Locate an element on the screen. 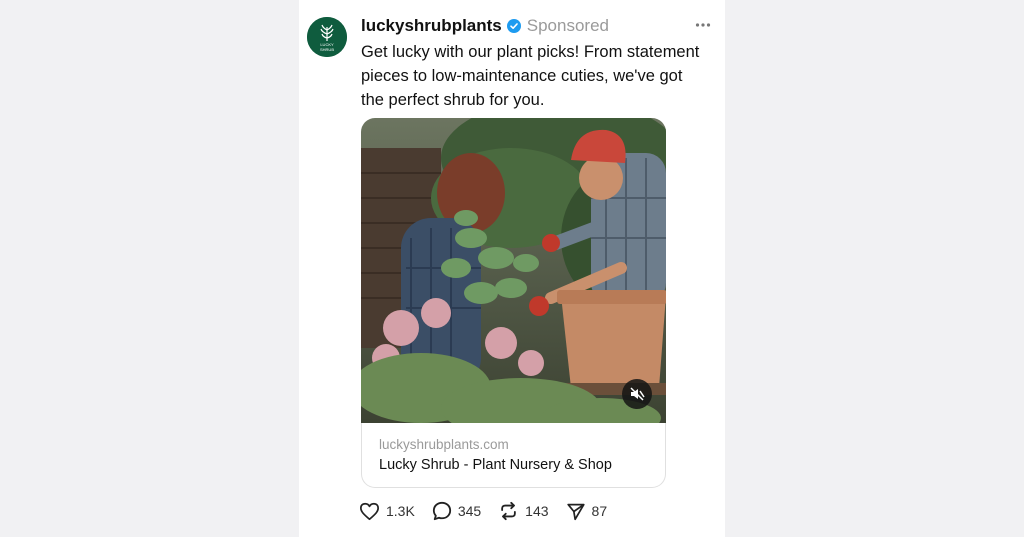  post-header: luckyshrubplants Sponsored is located at coordinates (485, 26).